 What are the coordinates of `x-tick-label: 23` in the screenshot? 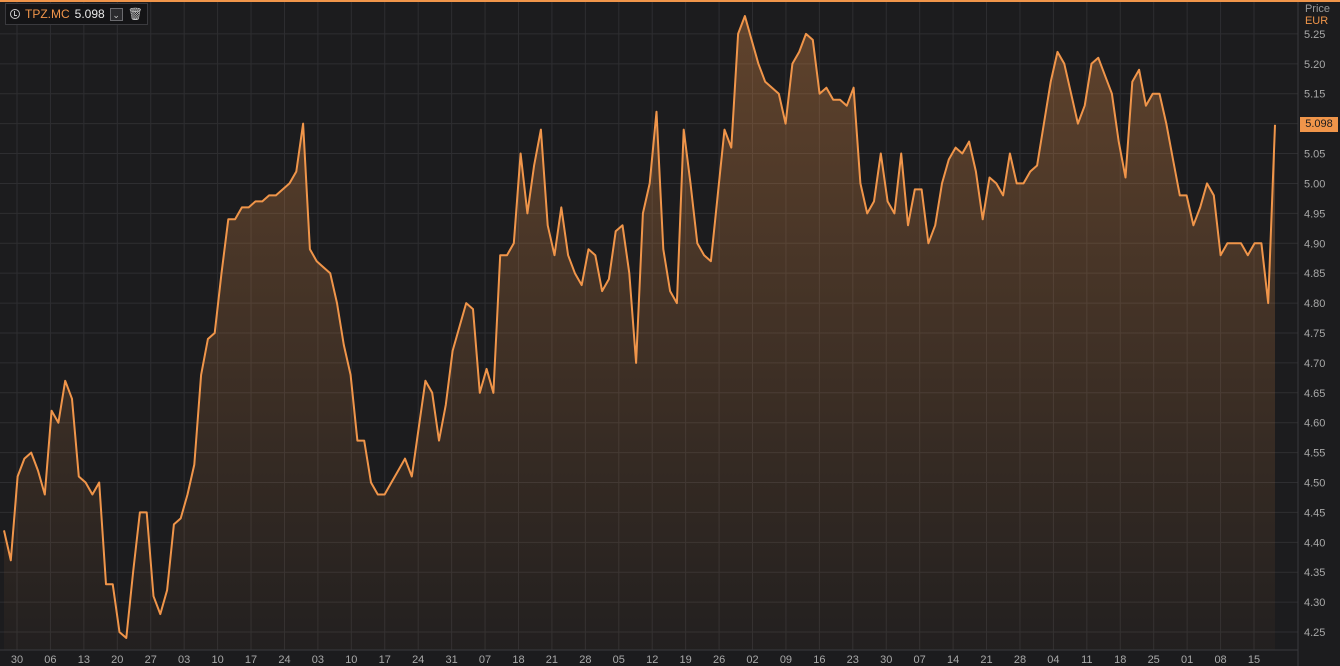 It's located at (853, 660).